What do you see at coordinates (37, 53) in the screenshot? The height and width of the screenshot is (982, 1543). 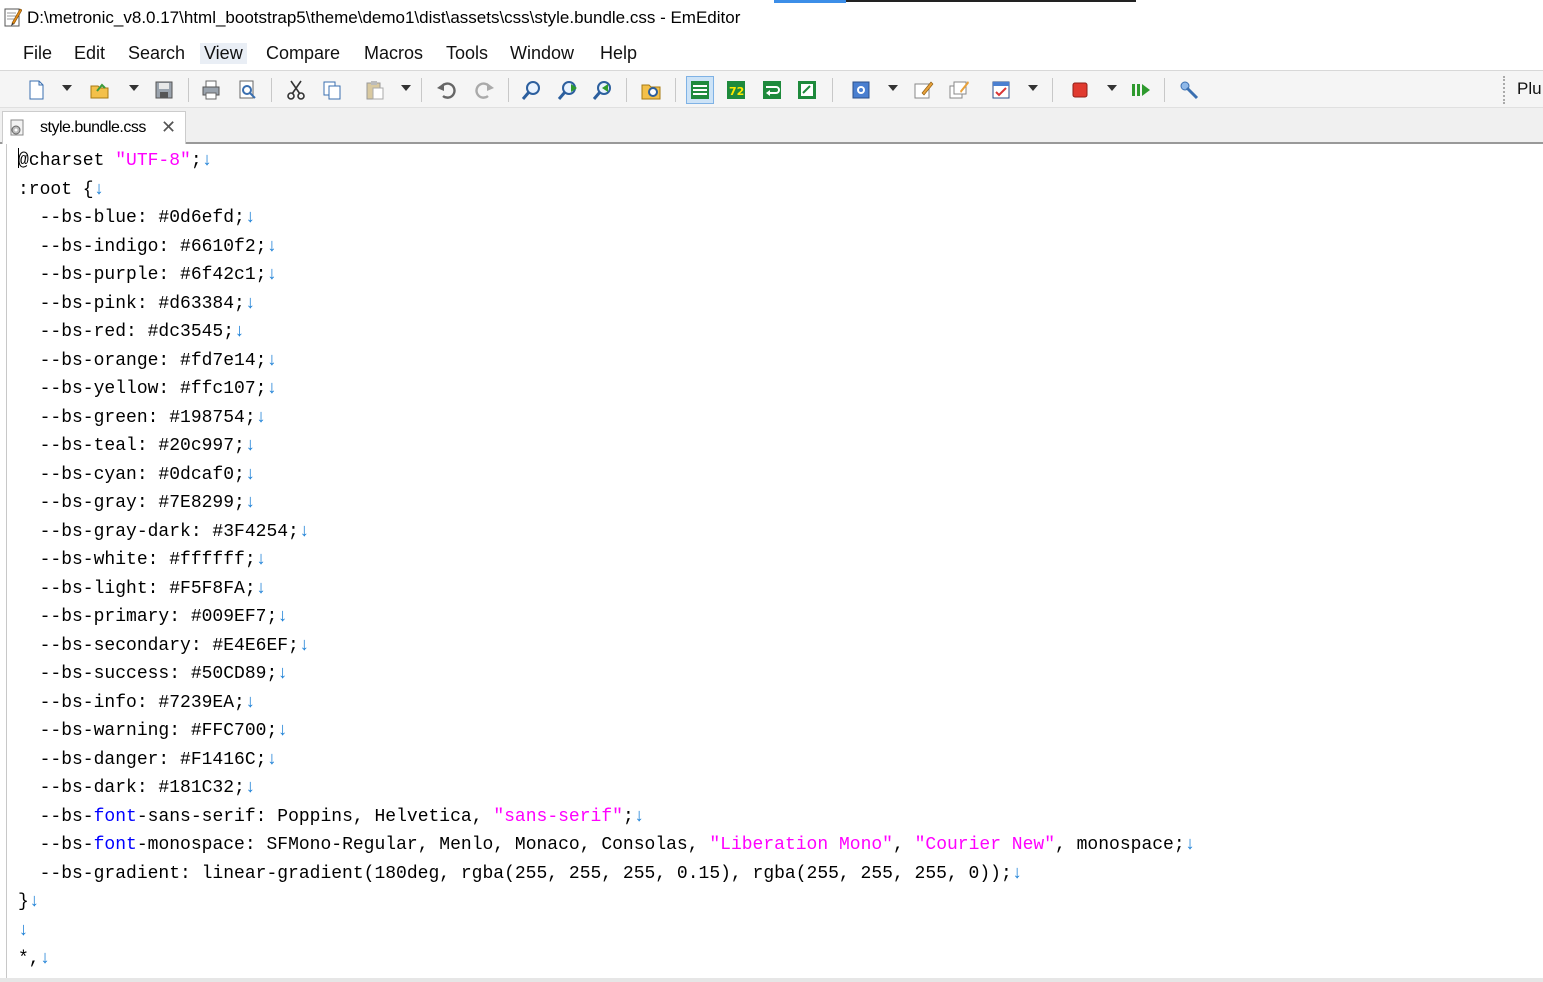 I see `menu-file: File` at bounding box center [37, 53].